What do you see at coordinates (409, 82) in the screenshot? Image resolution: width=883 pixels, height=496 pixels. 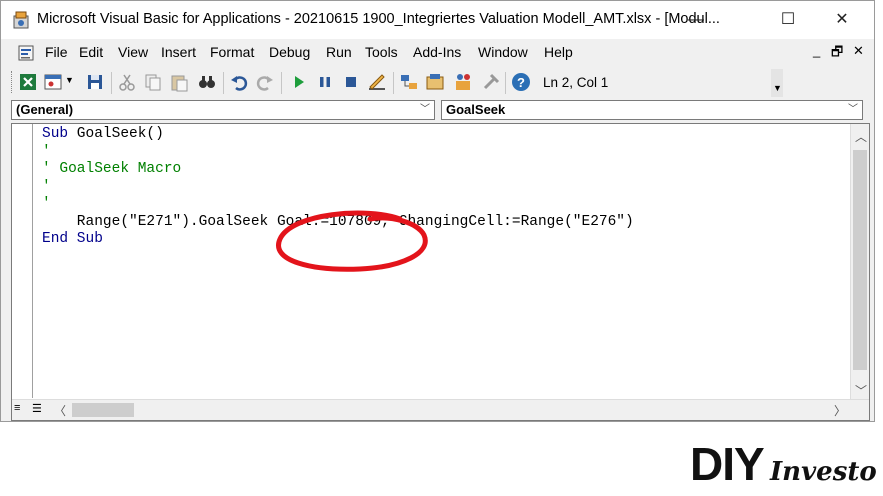 I see `project-explorer-icon` at bounding box center [409, 82].